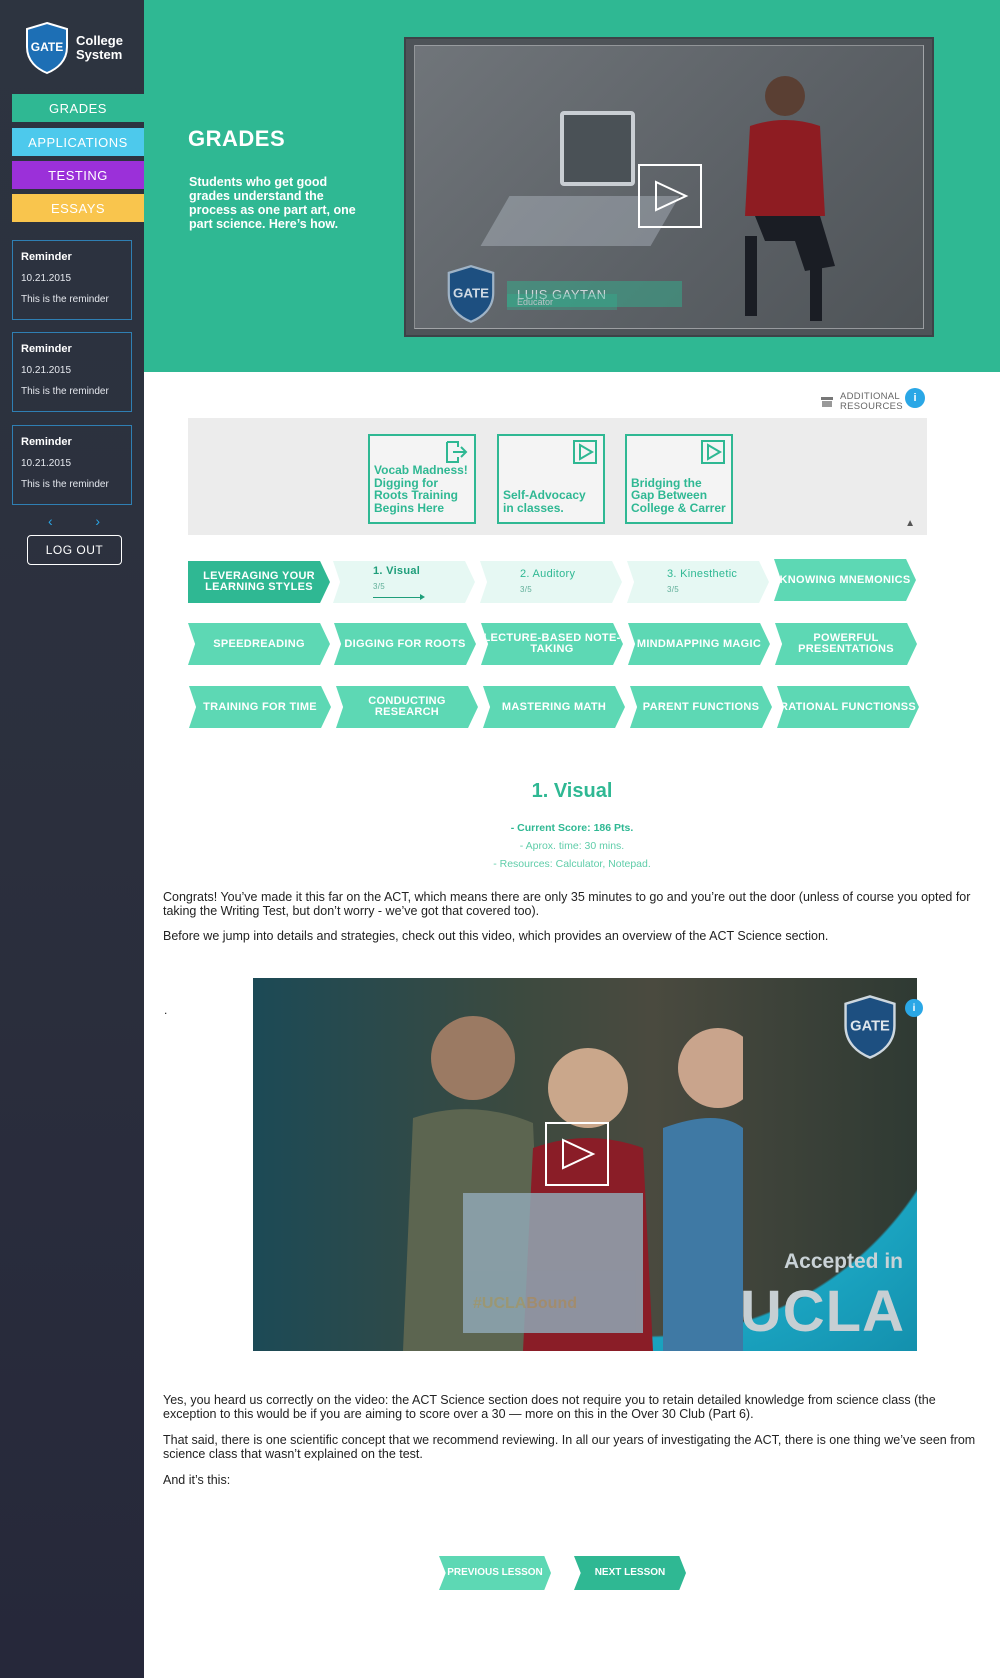 This screenshot has height=1678, width=1000. I want to click on lesson-parent-functions: PARENT FUNCTIONS, so click(701, 707).